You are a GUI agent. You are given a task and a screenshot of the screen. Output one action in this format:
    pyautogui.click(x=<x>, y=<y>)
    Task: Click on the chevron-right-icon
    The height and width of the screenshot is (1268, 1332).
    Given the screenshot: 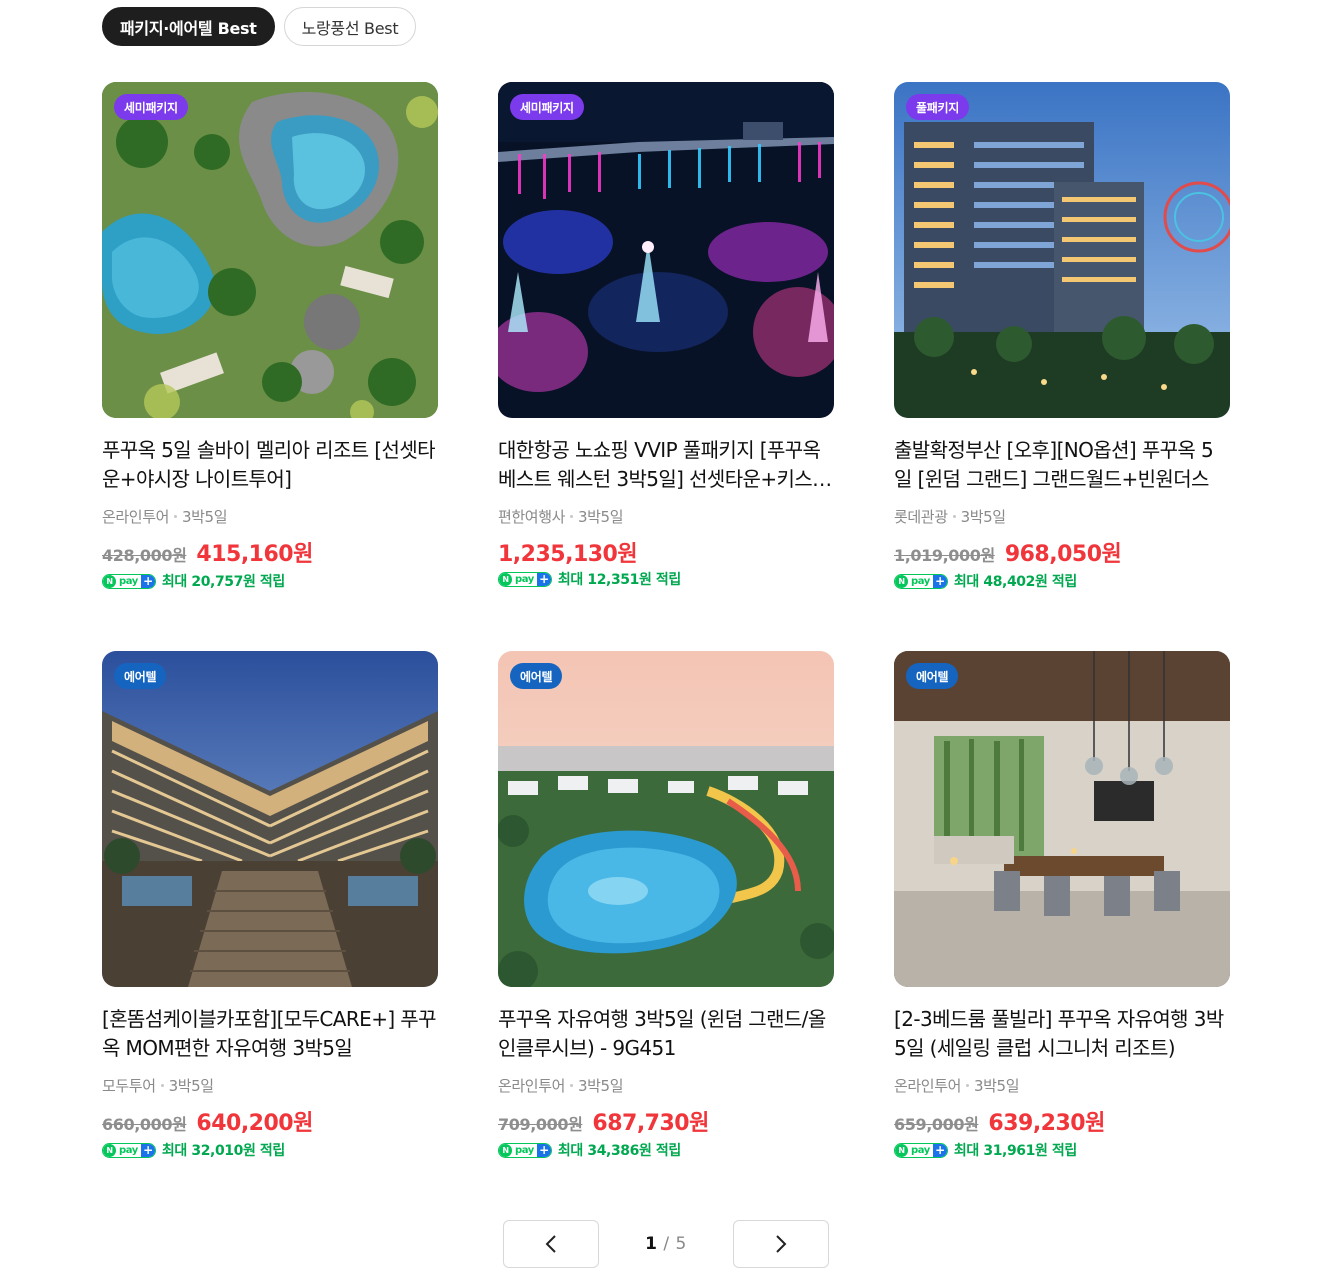 What is the action you would take?
    pyautogui.click(x=781, y=1244)
    